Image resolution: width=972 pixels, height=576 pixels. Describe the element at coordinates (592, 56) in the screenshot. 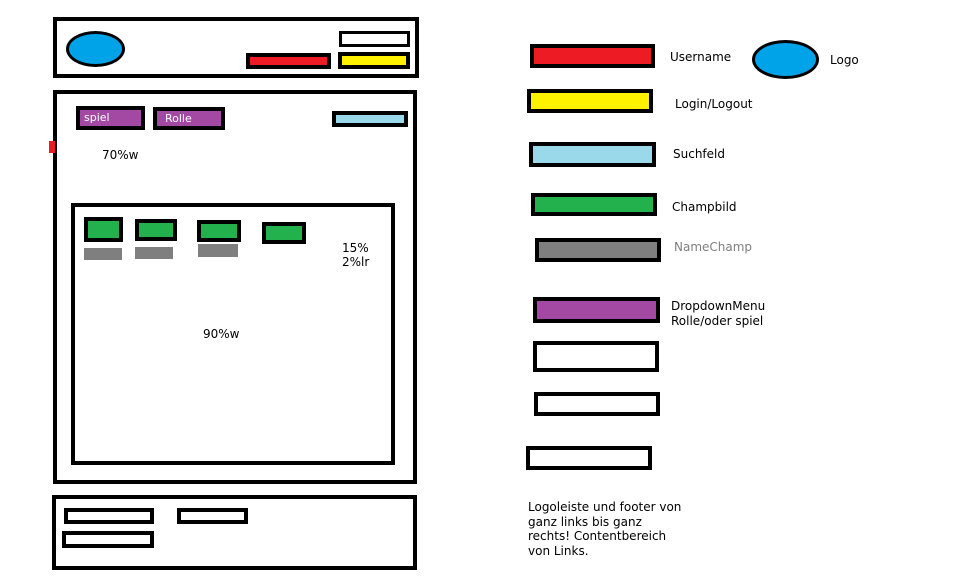

I see `legend-swatch-username` at that location.